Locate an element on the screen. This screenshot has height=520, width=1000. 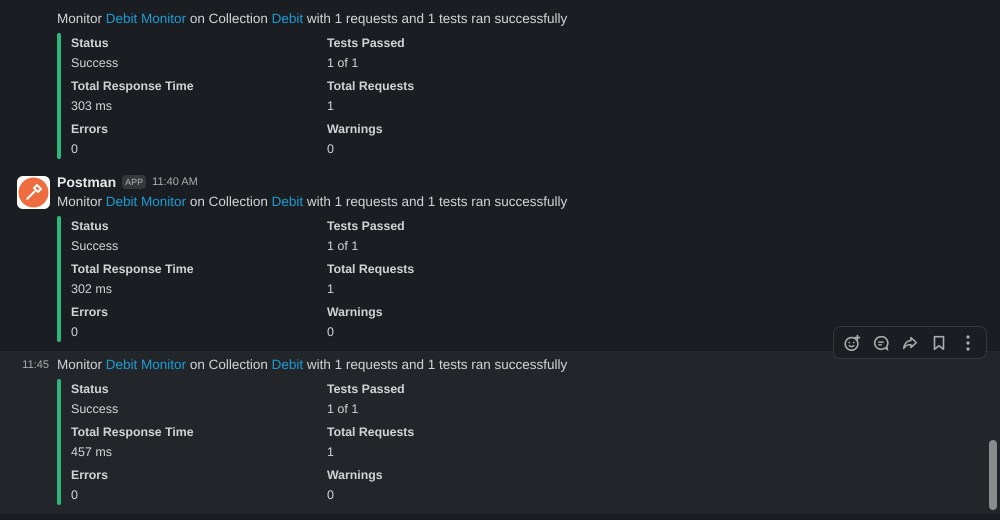
scrollbar is located at coordinates (993, 475).